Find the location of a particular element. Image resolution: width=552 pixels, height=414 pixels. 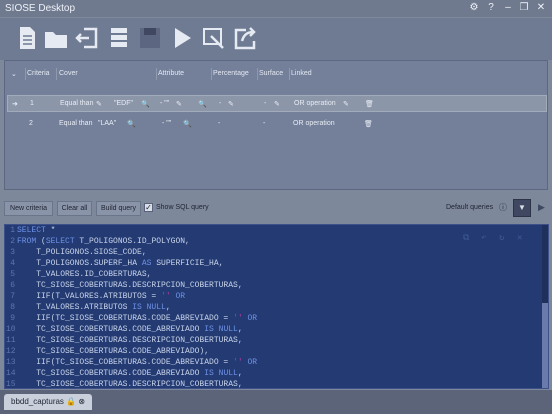

refresh-icon: ↻ is located at coordinates (501, 238).